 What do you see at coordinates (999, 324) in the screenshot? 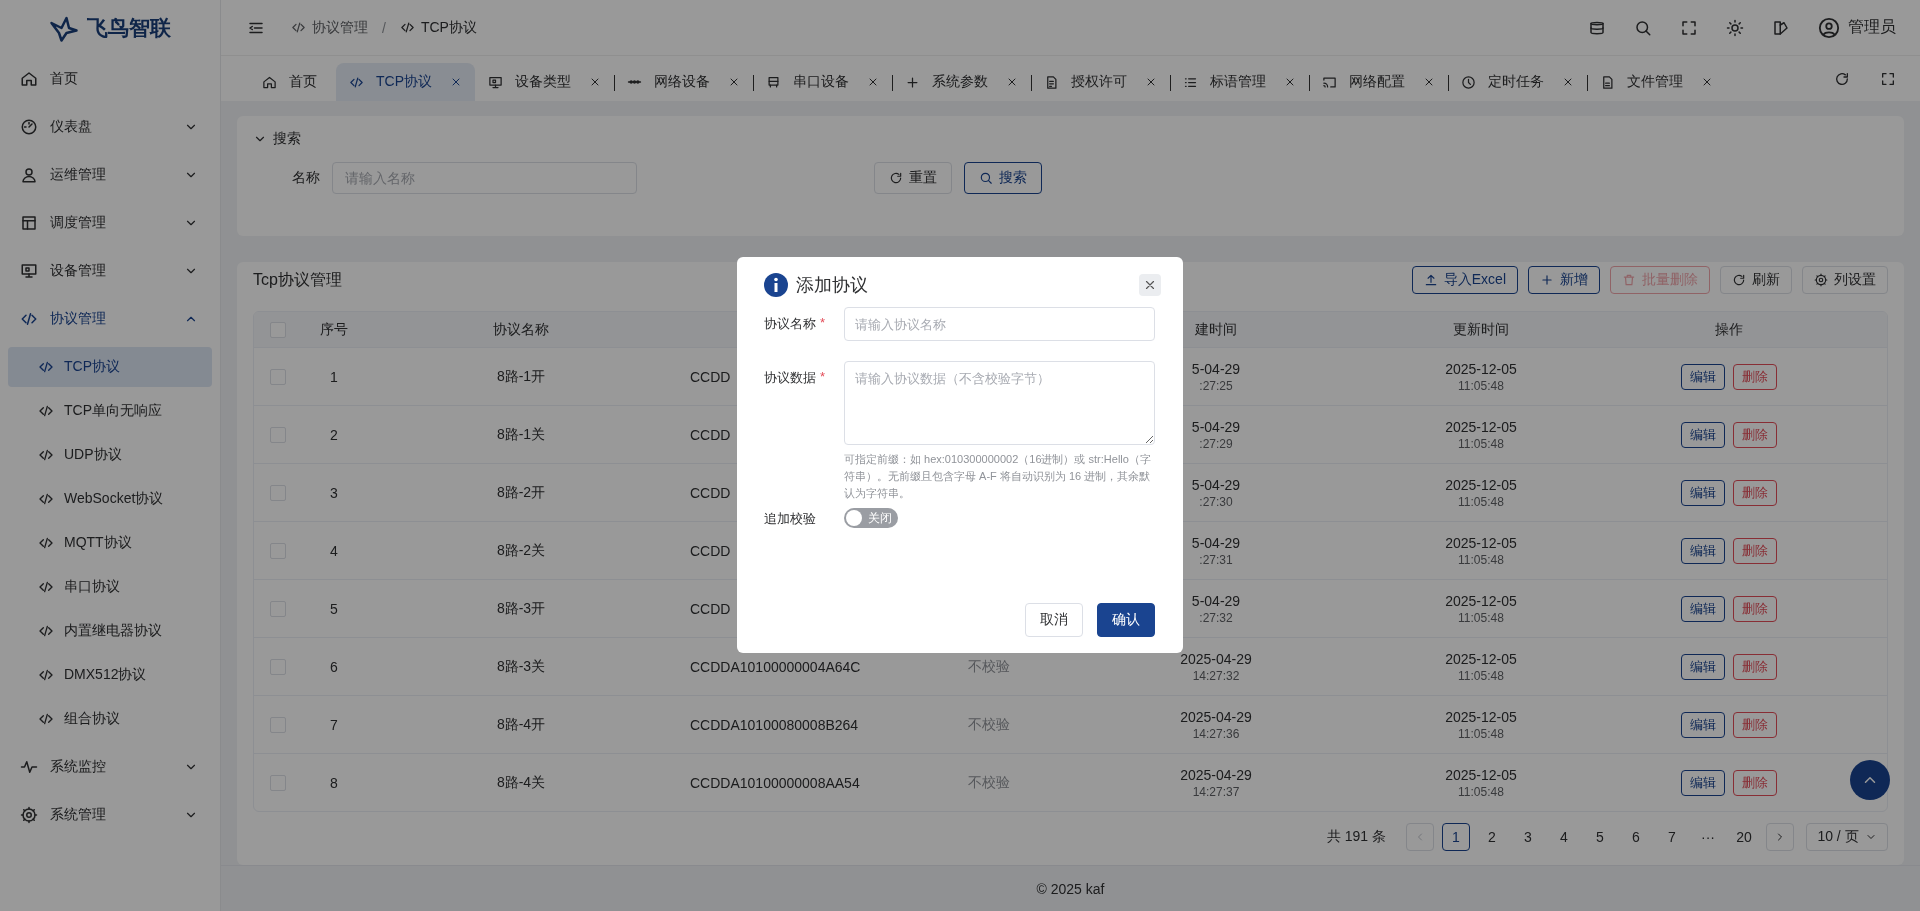
I see `input-field: 请输入协议名称` at bounding box center [999, 324].